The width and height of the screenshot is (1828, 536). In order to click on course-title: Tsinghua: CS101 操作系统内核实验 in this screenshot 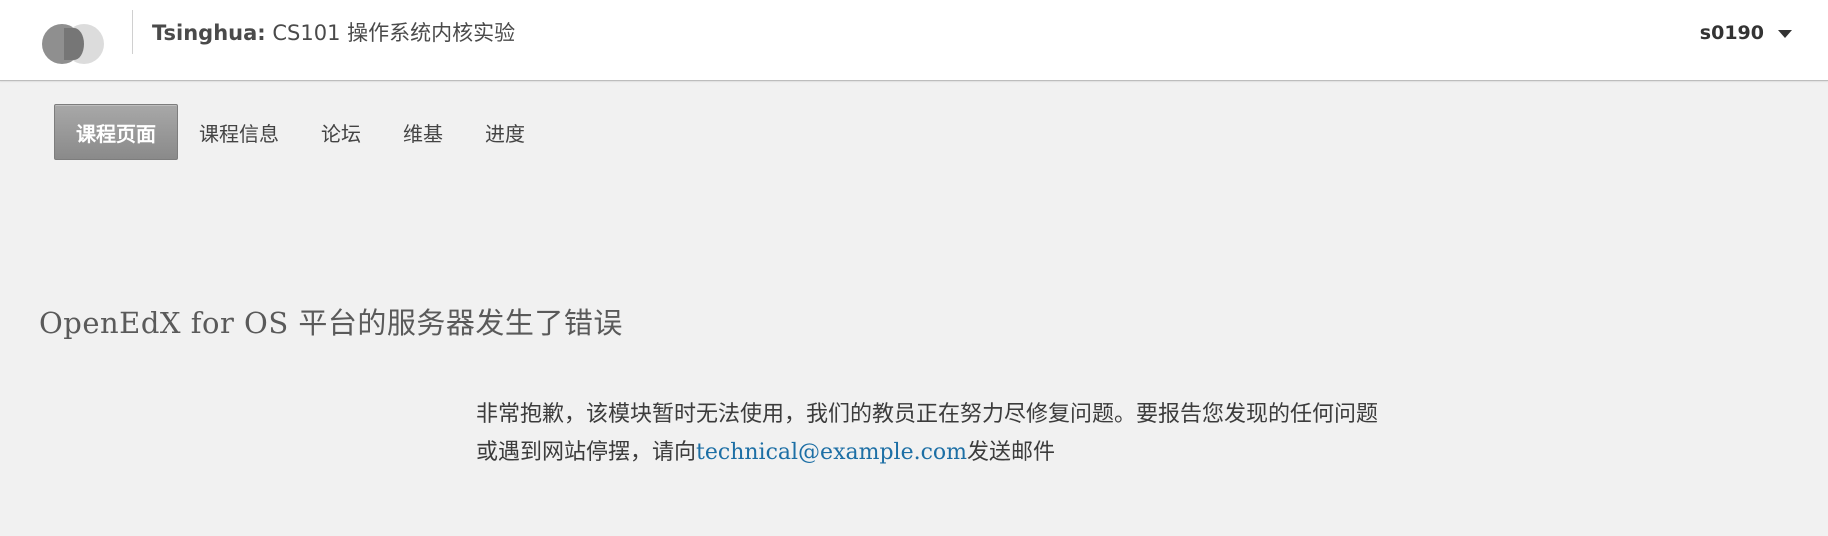, I will do `click(333, 32)`.